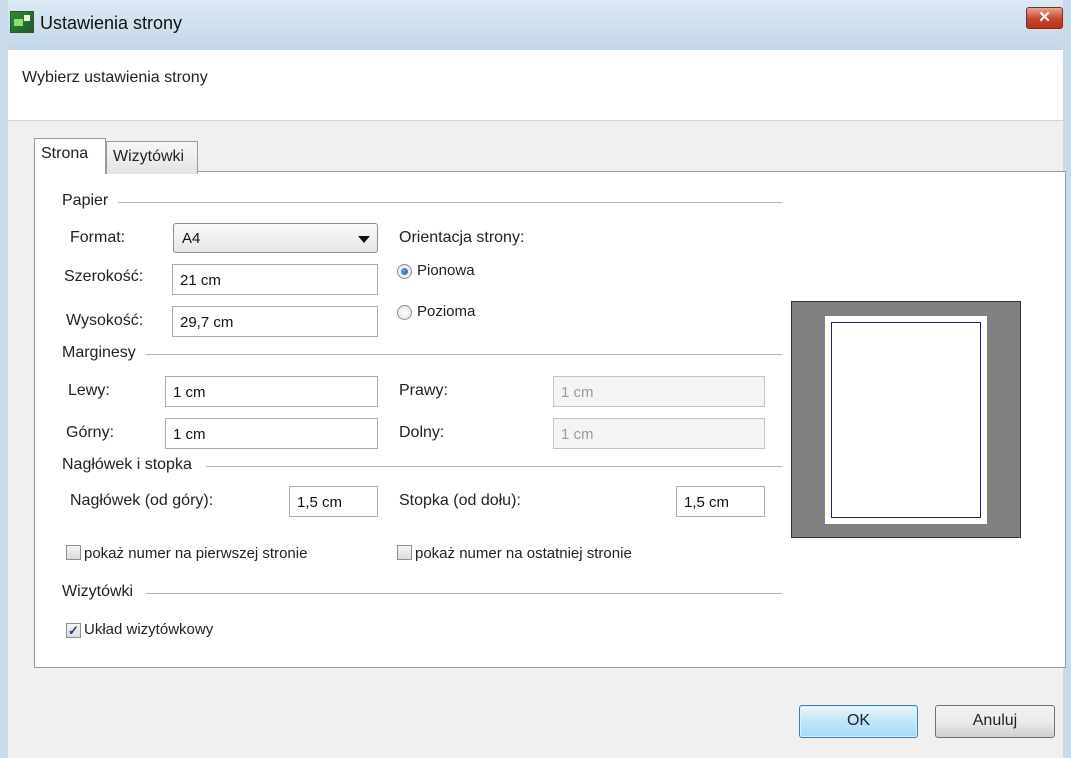 Image resolution: width=1071 pixels, height=758 pixels. I want to click on top-margin-field: 1 cm, so click(271, 433).